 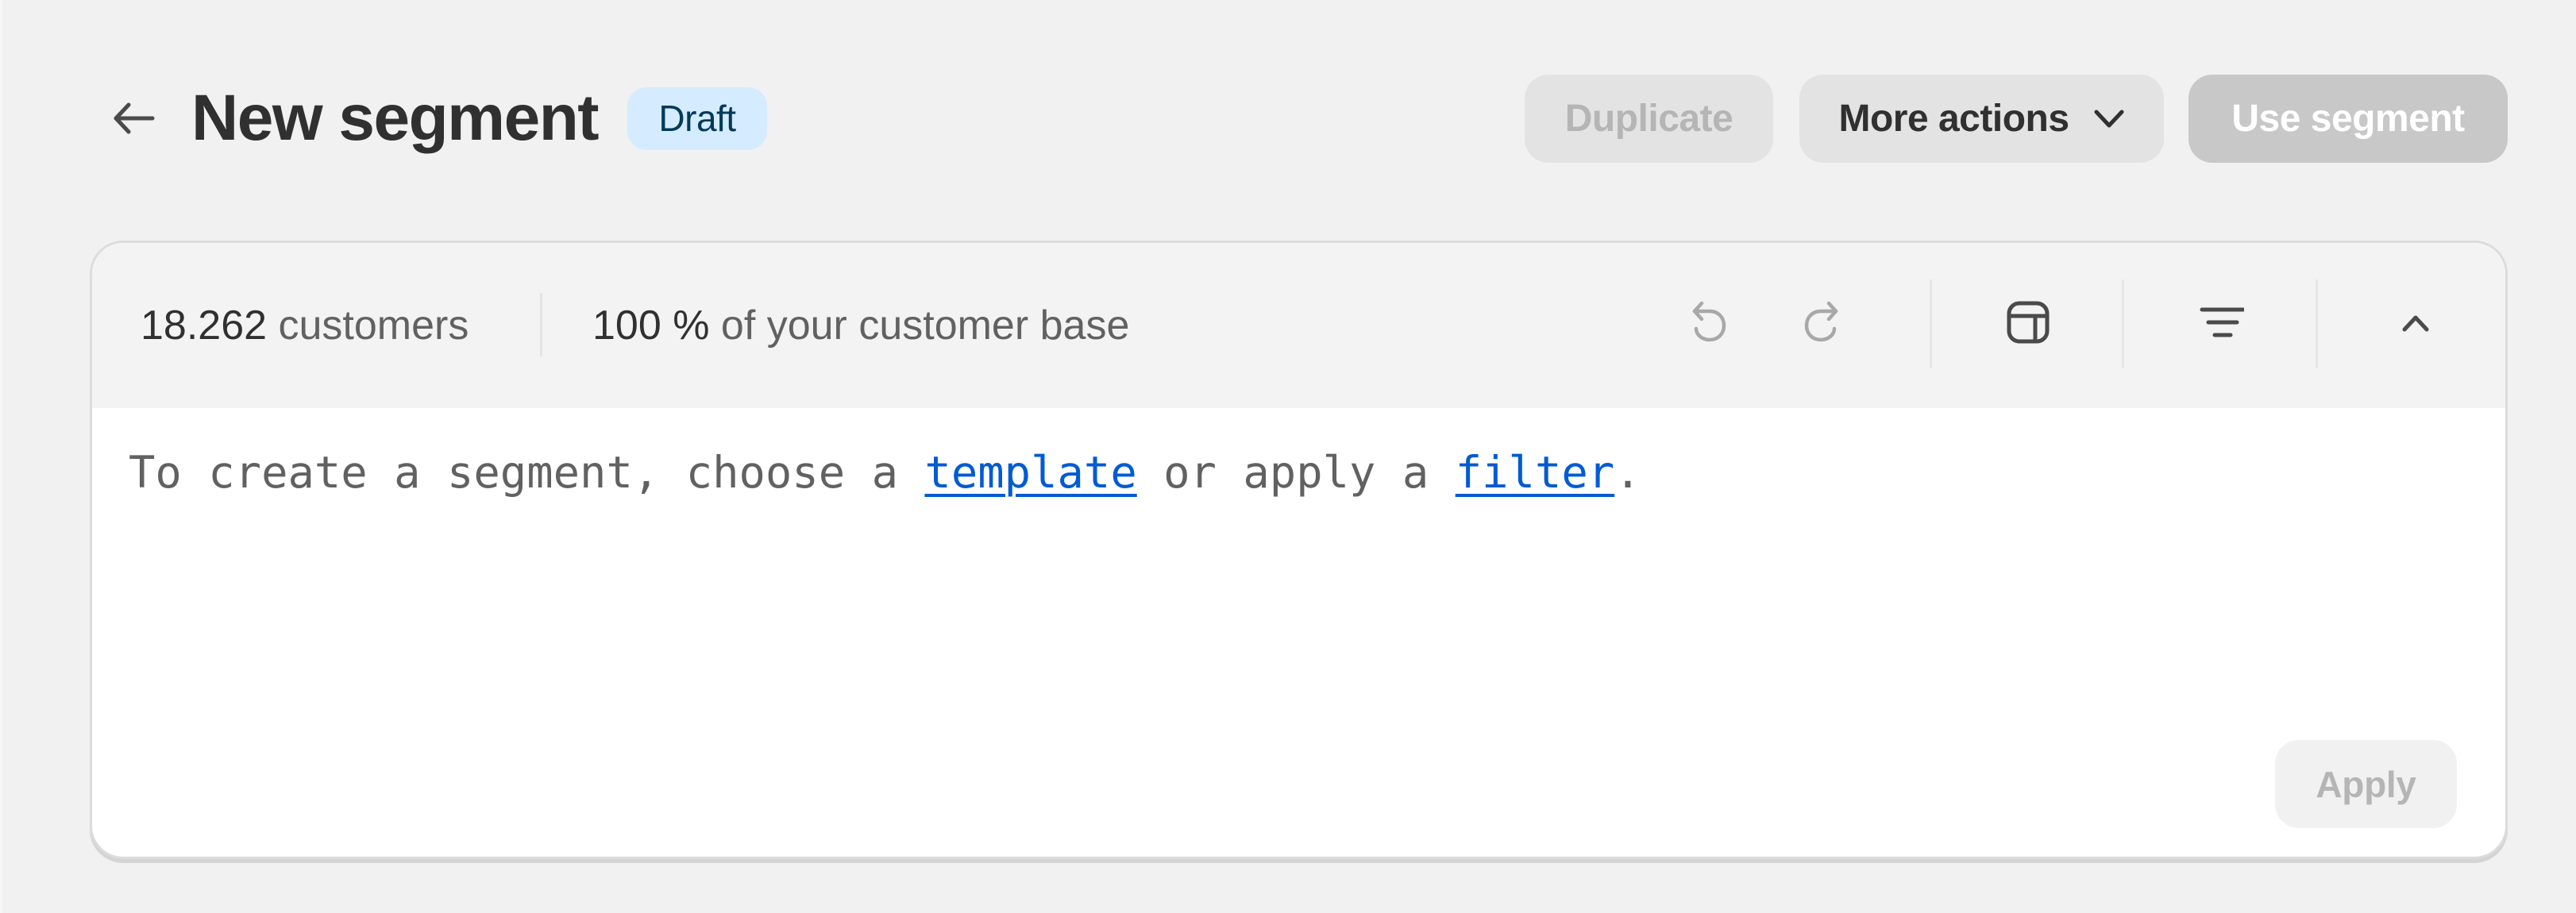 I want to click on collapse-button, so click(x=2415, y=322).